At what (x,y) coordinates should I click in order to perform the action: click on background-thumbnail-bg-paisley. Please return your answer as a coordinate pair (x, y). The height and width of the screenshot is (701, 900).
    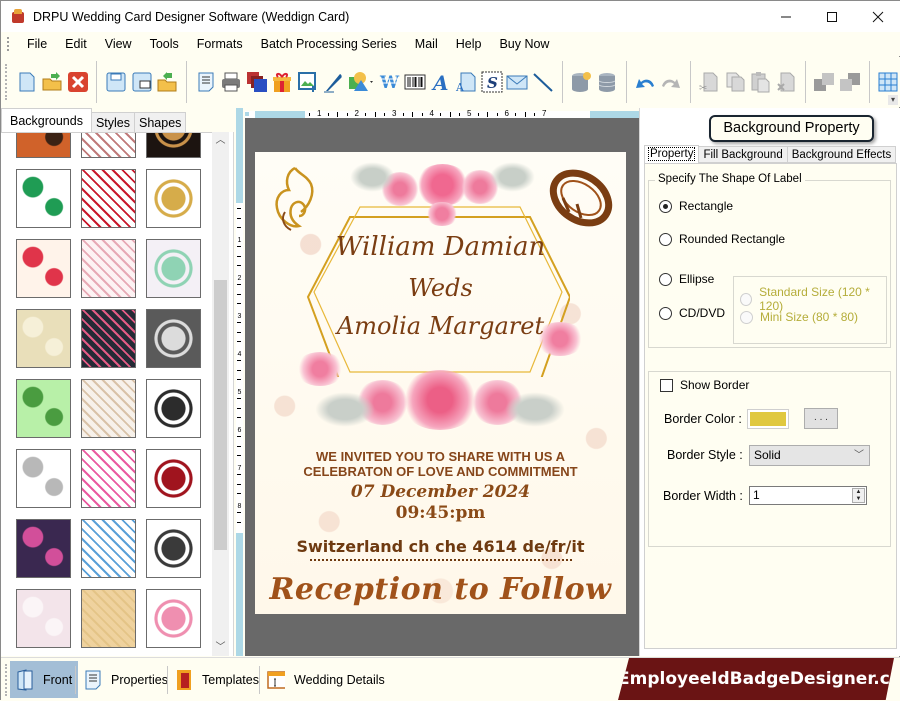
    Looking at the image, I should click on (43, 548).